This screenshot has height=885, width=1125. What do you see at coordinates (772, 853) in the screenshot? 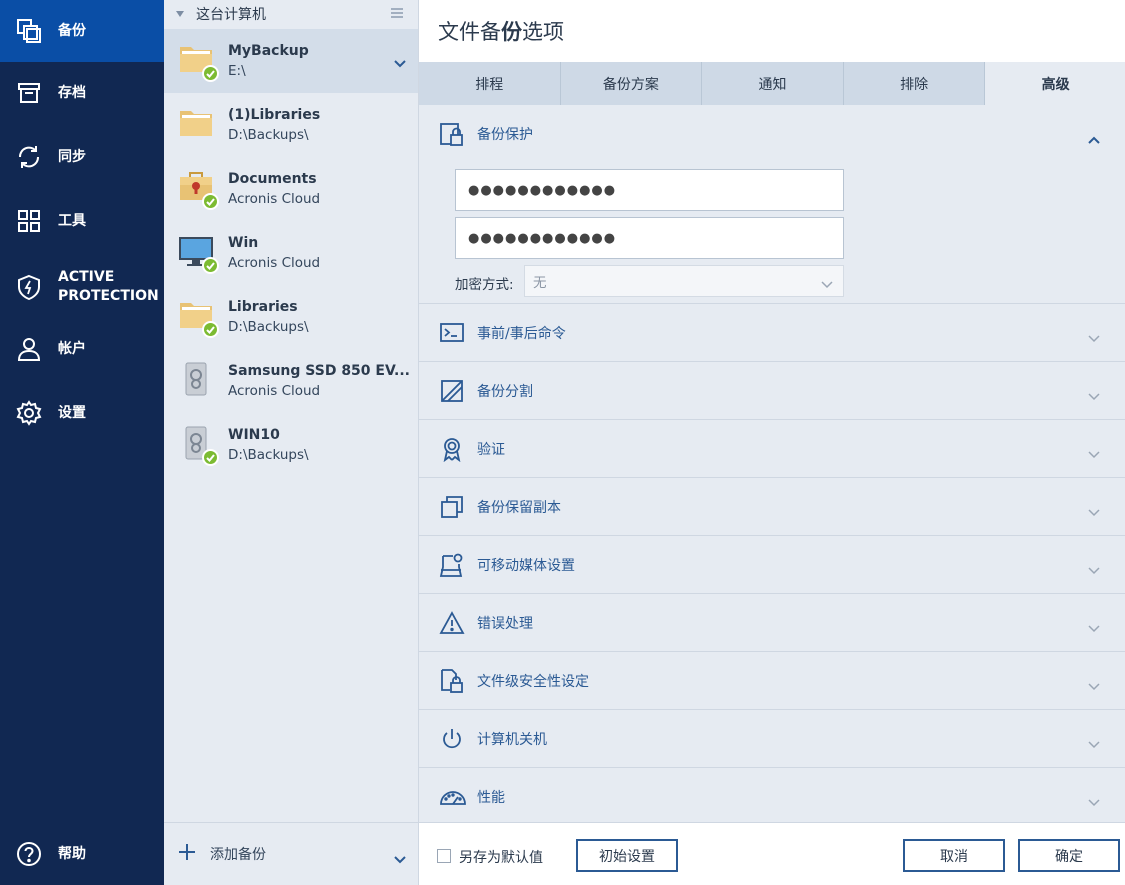
I see `dialog-footer: 另存为默认值 初始设置 取消 确定` at bounding box center [772, 853].